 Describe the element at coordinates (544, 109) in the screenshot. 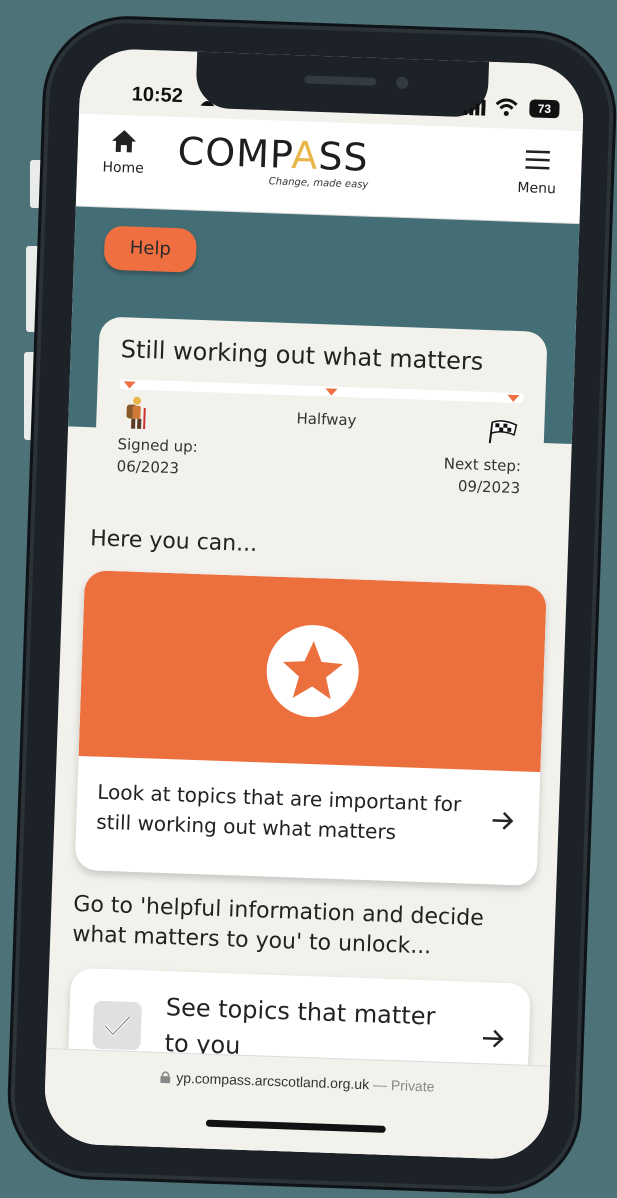

I see `battery-indicator: 73` at that location.